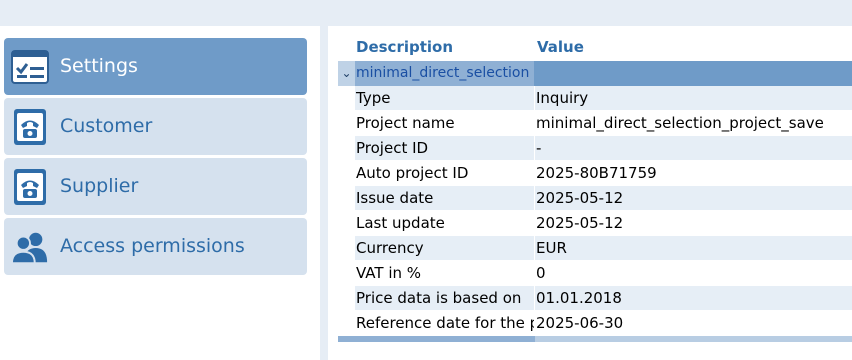 The height and width of the screenshot is (360, 852). What do you see at coordinates (426, 8) in the screenshot?
I see `top-bar` at bounding box center [426, 8].